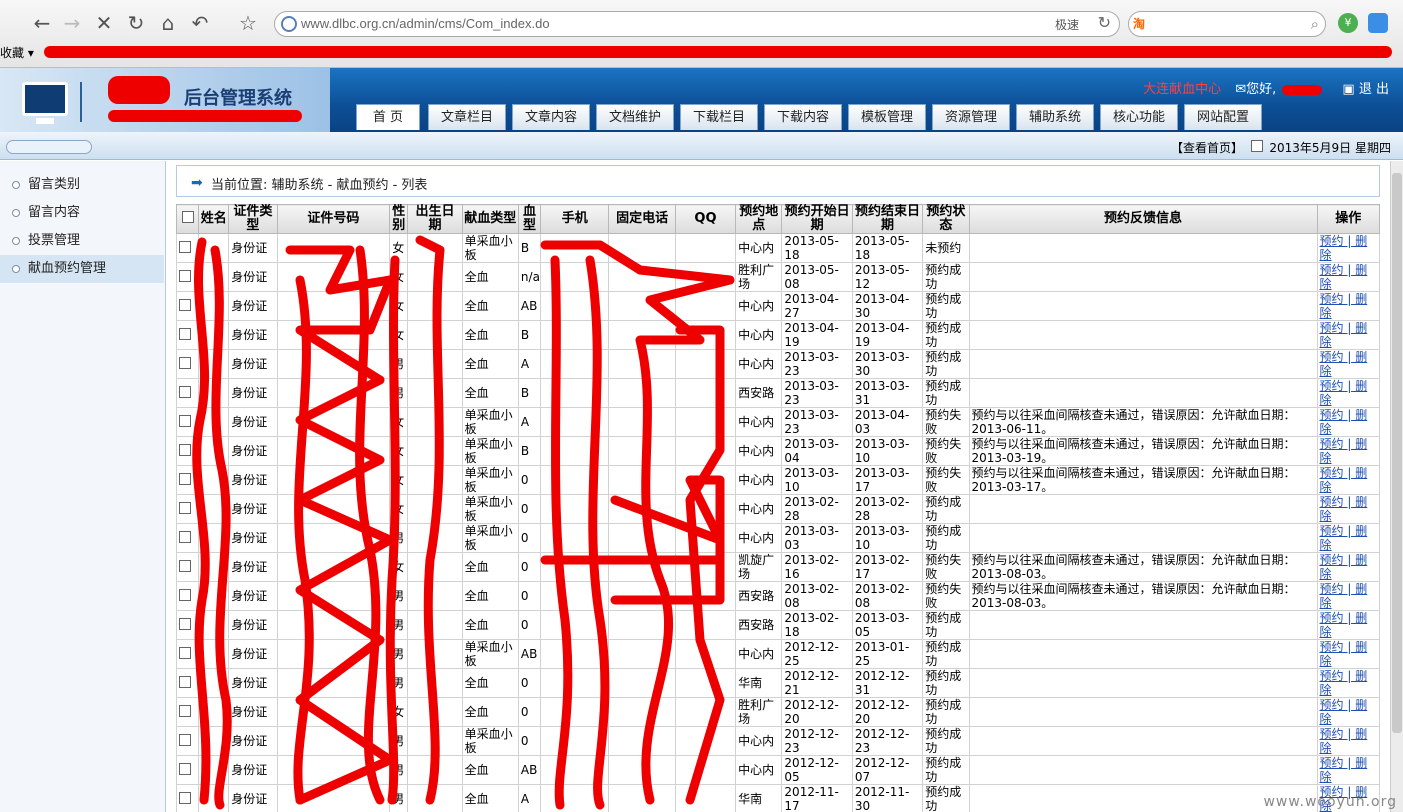 Image resolution: width=1403 pixels, height=812 pixels. Describe the element at coordinates (425, 23) in the screenshot. I see `url-text: www.dlbc.org.cn/admin/cms/Com_index.do` at that location.